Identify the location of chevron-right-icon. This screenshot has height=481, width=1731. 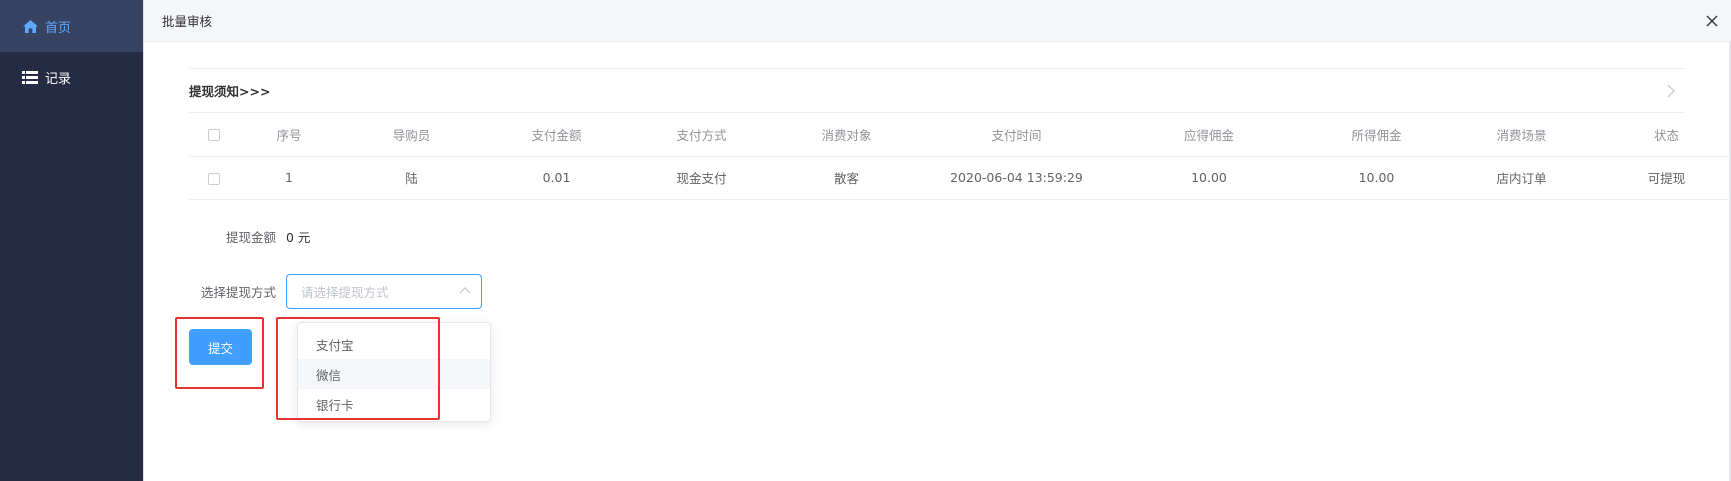
(1671, 91).